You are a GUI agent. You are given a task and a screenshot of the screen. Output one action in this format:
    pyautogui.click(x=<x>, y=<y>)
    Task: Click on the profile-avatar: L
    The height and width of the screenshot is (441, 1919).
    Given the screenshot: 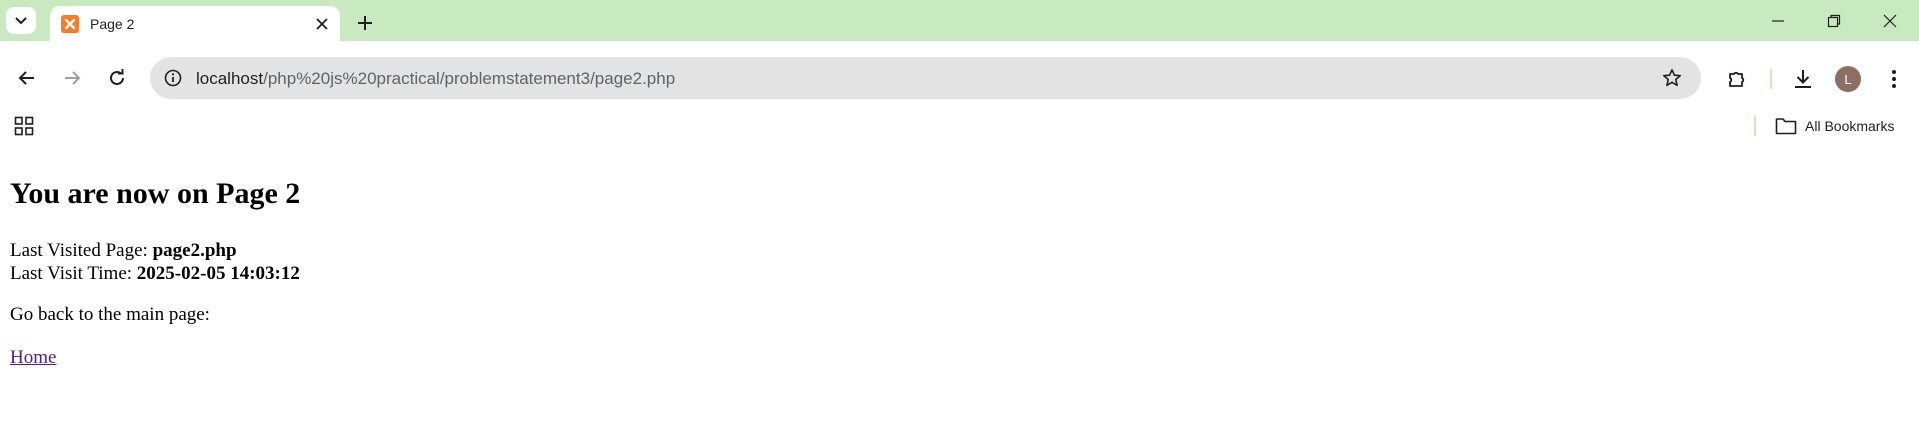 What is the action you would take?
    pyautogui.click(x=1848, y=79)
    